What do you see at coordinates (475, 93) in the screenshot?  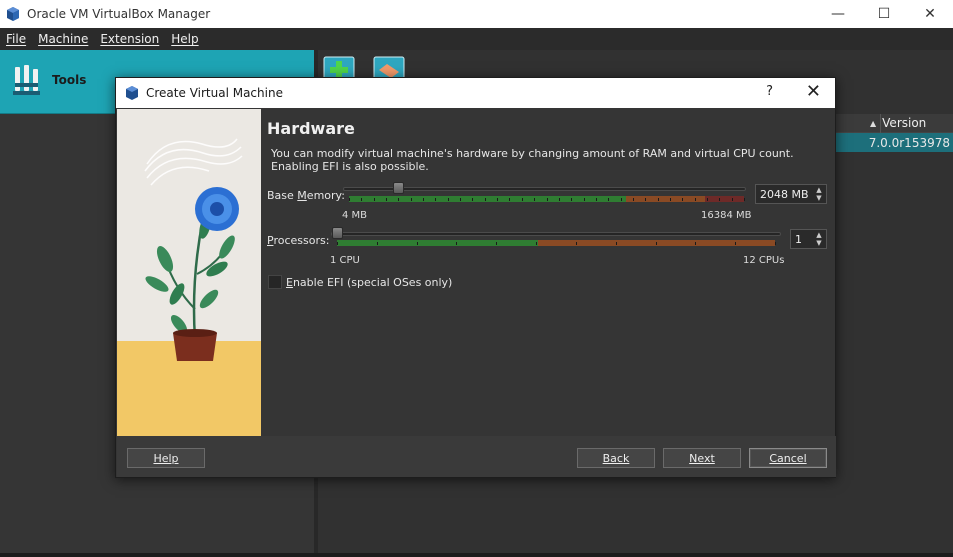 I see `dialog-titlebar: Create Virtual Machine ? ✕` at bounding box center [475, 93].